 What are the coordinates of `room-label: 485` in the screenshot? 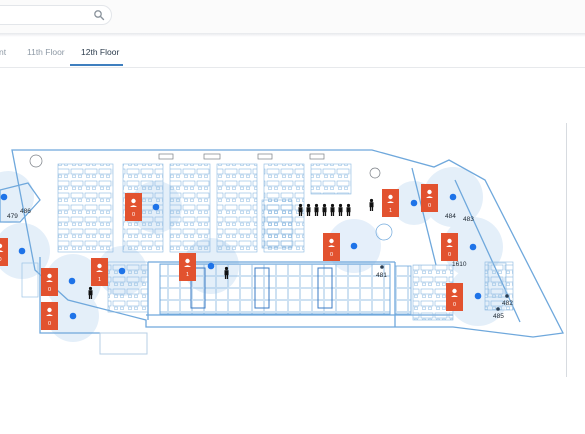 It's located at (498, 316).